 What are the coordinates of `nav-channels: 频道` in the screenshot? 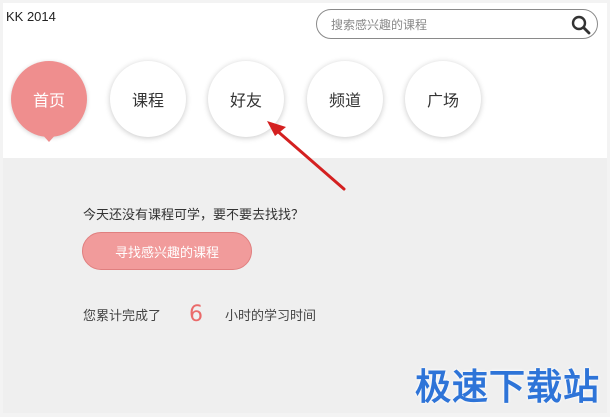 It's located at (345, 99).